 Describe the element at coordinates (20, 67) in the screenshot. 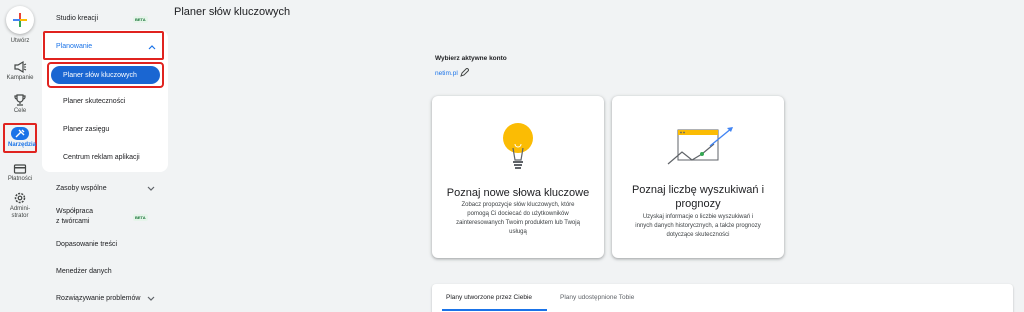

I see `megaphone-icon` at that location.